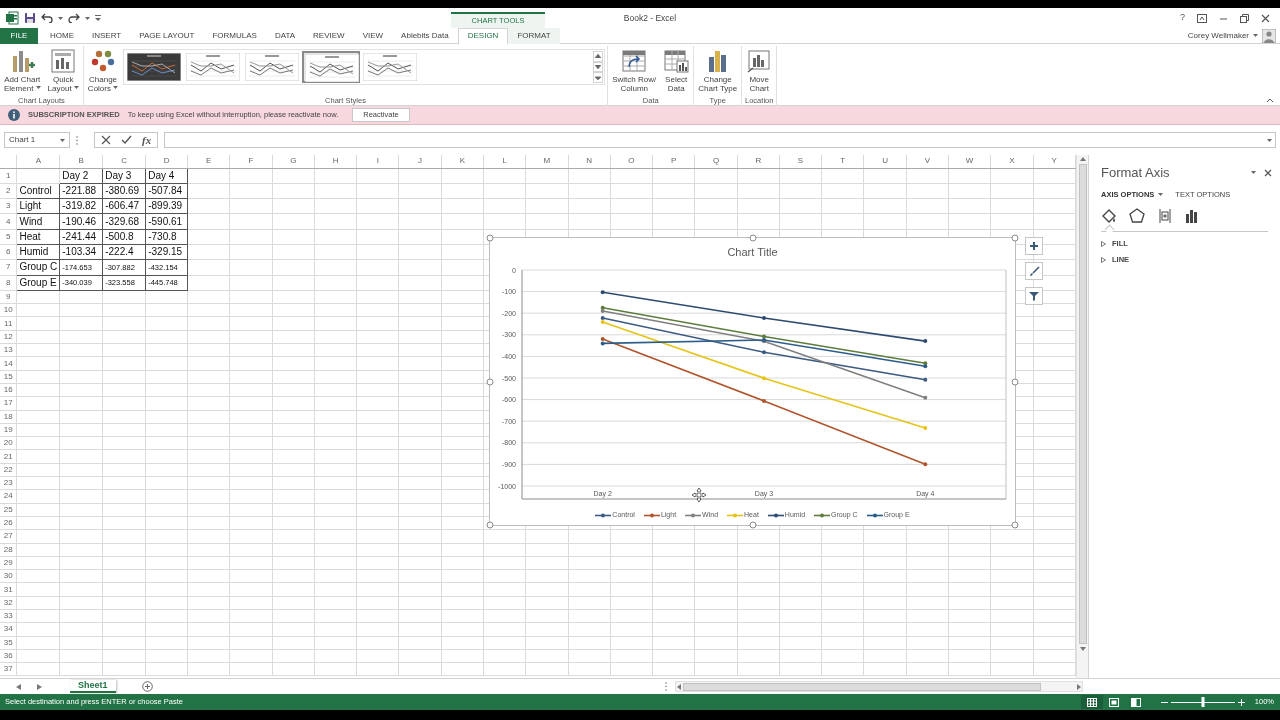 Image resolution: width=1280 pixels, height=720 pixels. I want to click on zoom-in-icon, so click(1241, 702).